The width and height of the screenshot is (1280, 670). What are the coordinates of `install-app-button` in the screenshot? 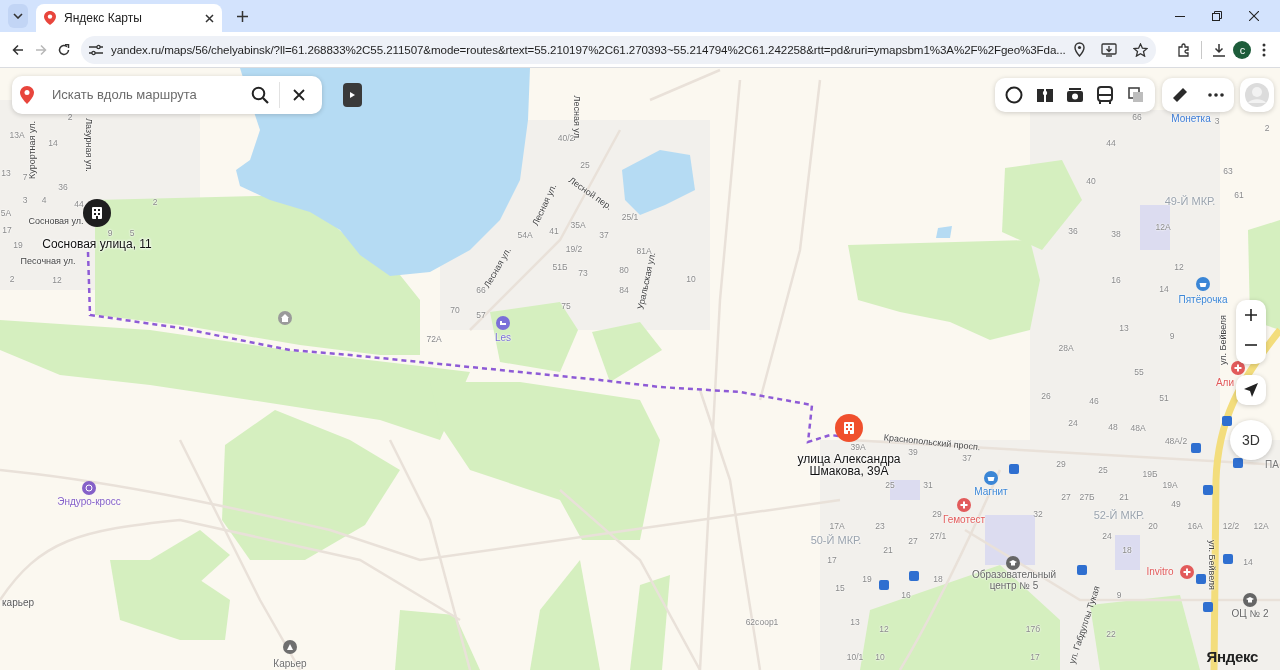 It's located at (1108, 49).